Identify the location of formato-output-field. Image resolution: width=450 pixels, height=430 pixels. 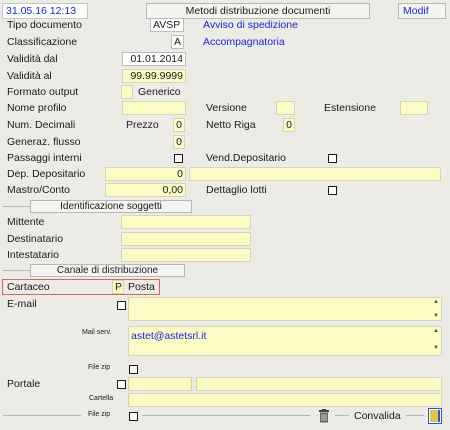
(127, 92).